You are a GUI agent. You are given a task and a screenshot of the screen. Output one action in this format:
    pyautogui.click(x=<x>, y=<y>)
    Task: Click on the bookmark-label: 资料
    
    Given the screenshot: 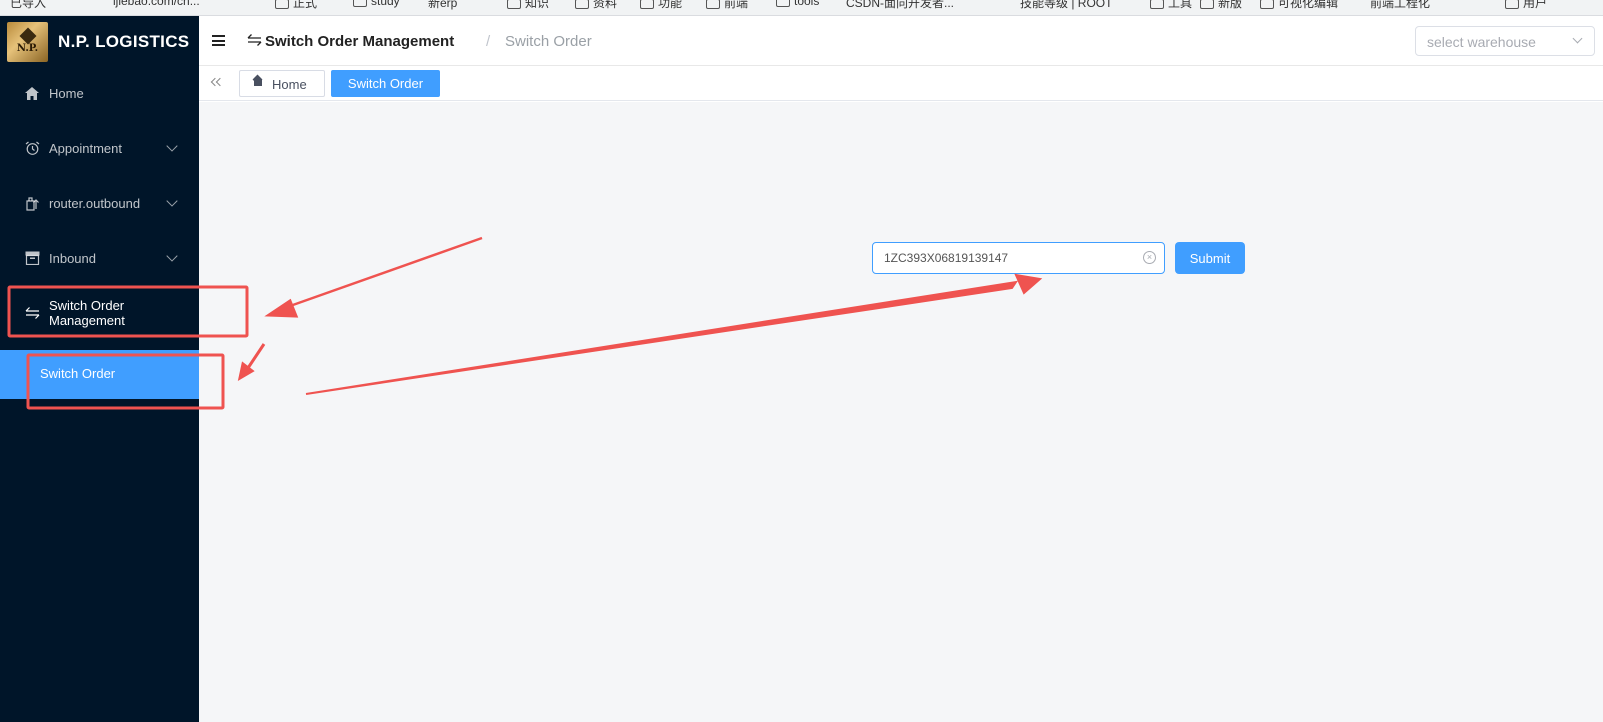 What is the action you would take?
    pyautogui.click(x=605, y=5)
    